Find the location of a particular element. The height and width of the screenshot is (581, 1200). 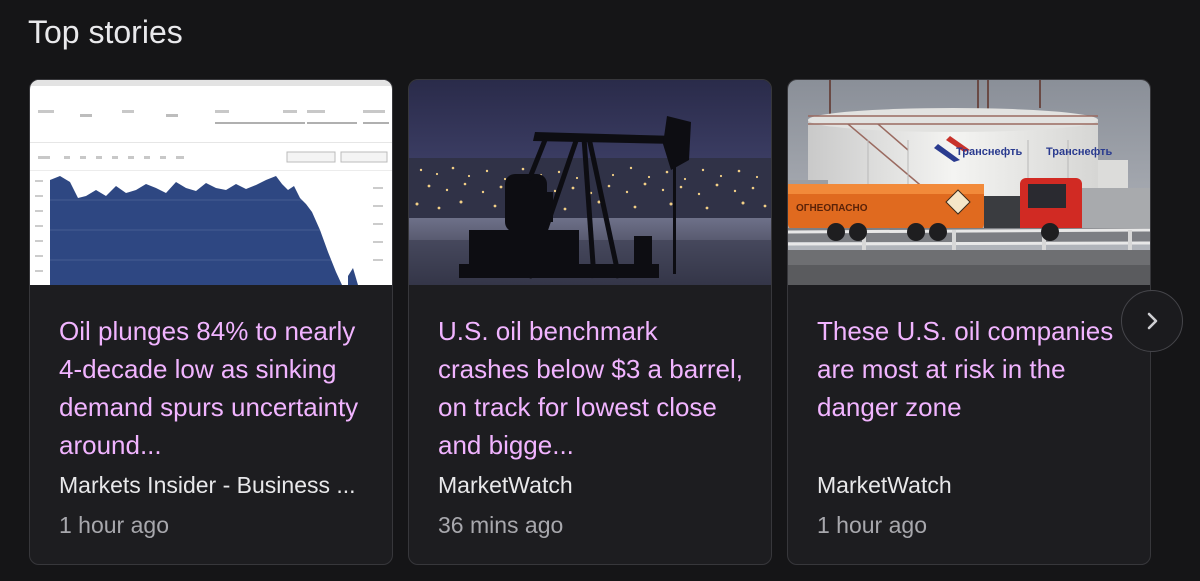

truck-label-text: ОГНЕОПАСНО is located at coordinates (832, 208).